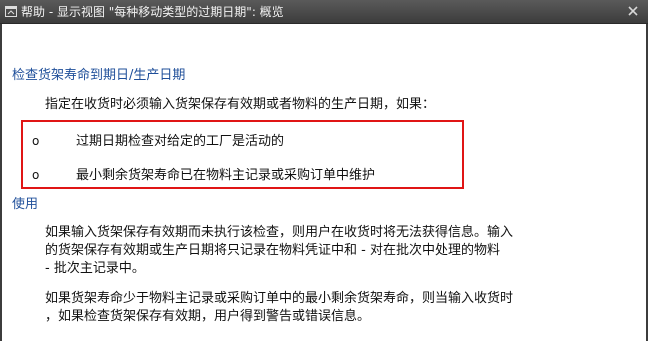 This screenshot has width=648, height=341. What do you see at coordinates (95, 268) in the screenshot?
I see `use-paragraph-1-line: - 批次主记录中。` at bounding box center [95, 268].